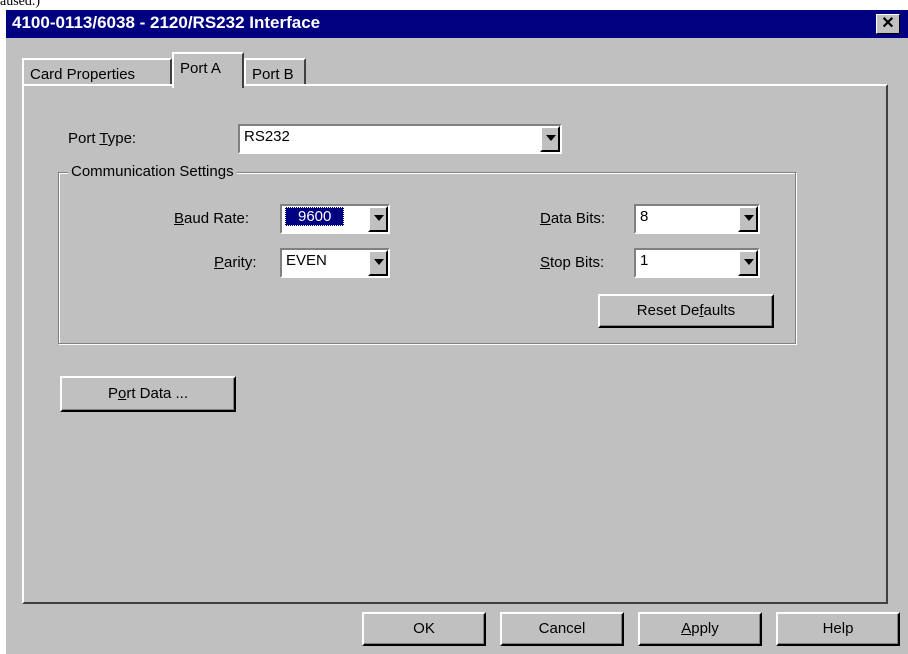  Describe the element at coordinates (400, 139) in the screenshot. I see `port-type-select: RS232` at that location.